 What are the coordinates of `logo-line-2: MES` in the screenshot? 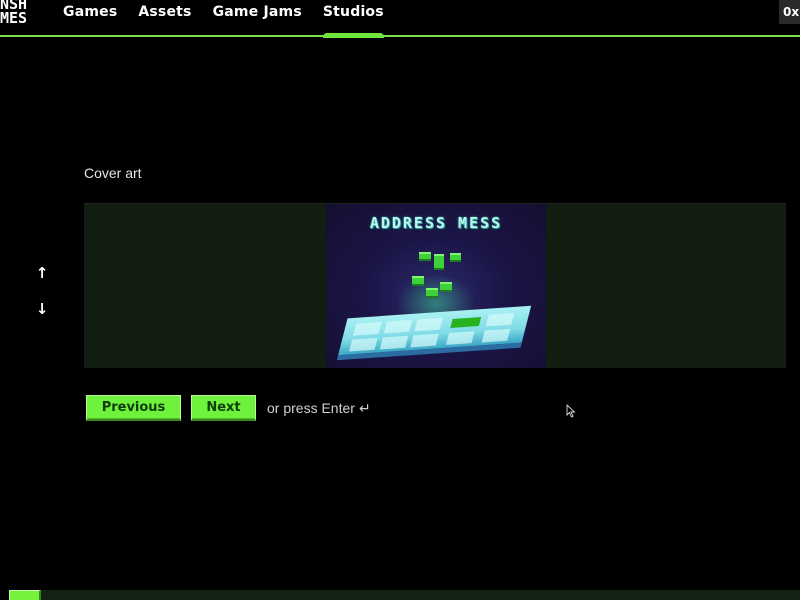 It's located at (14, 18).